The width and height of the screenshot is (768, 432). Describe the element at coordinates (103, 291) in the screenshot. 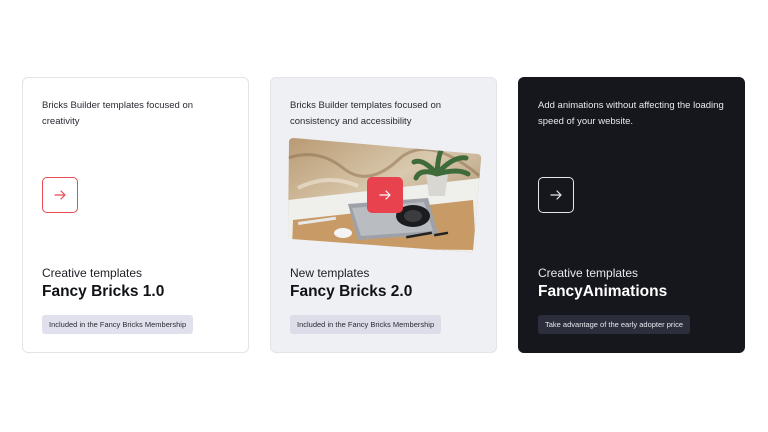

I see `card-title: Fancy Bricks 1.0` at that location.